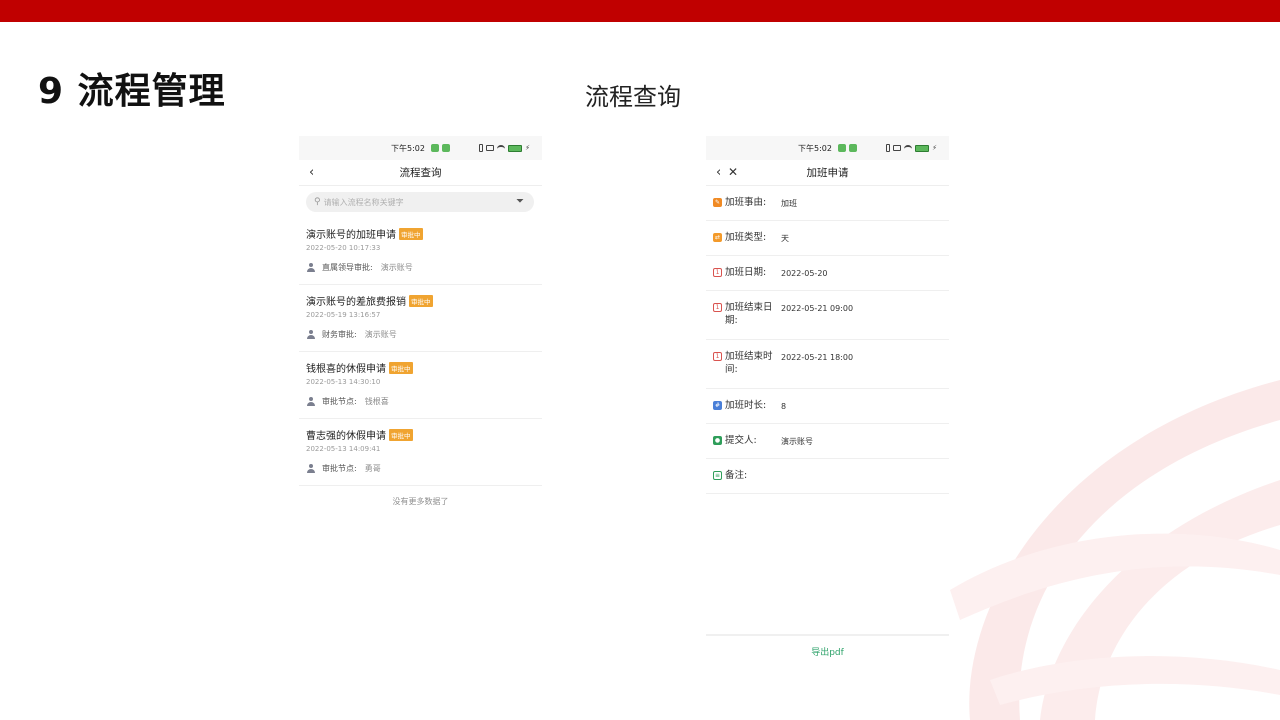 The height and width of the screenshot is (720, 1280). Describe the element at coordinates (1115, 550) in the screenshot. I see `decorative-globe` at that location.